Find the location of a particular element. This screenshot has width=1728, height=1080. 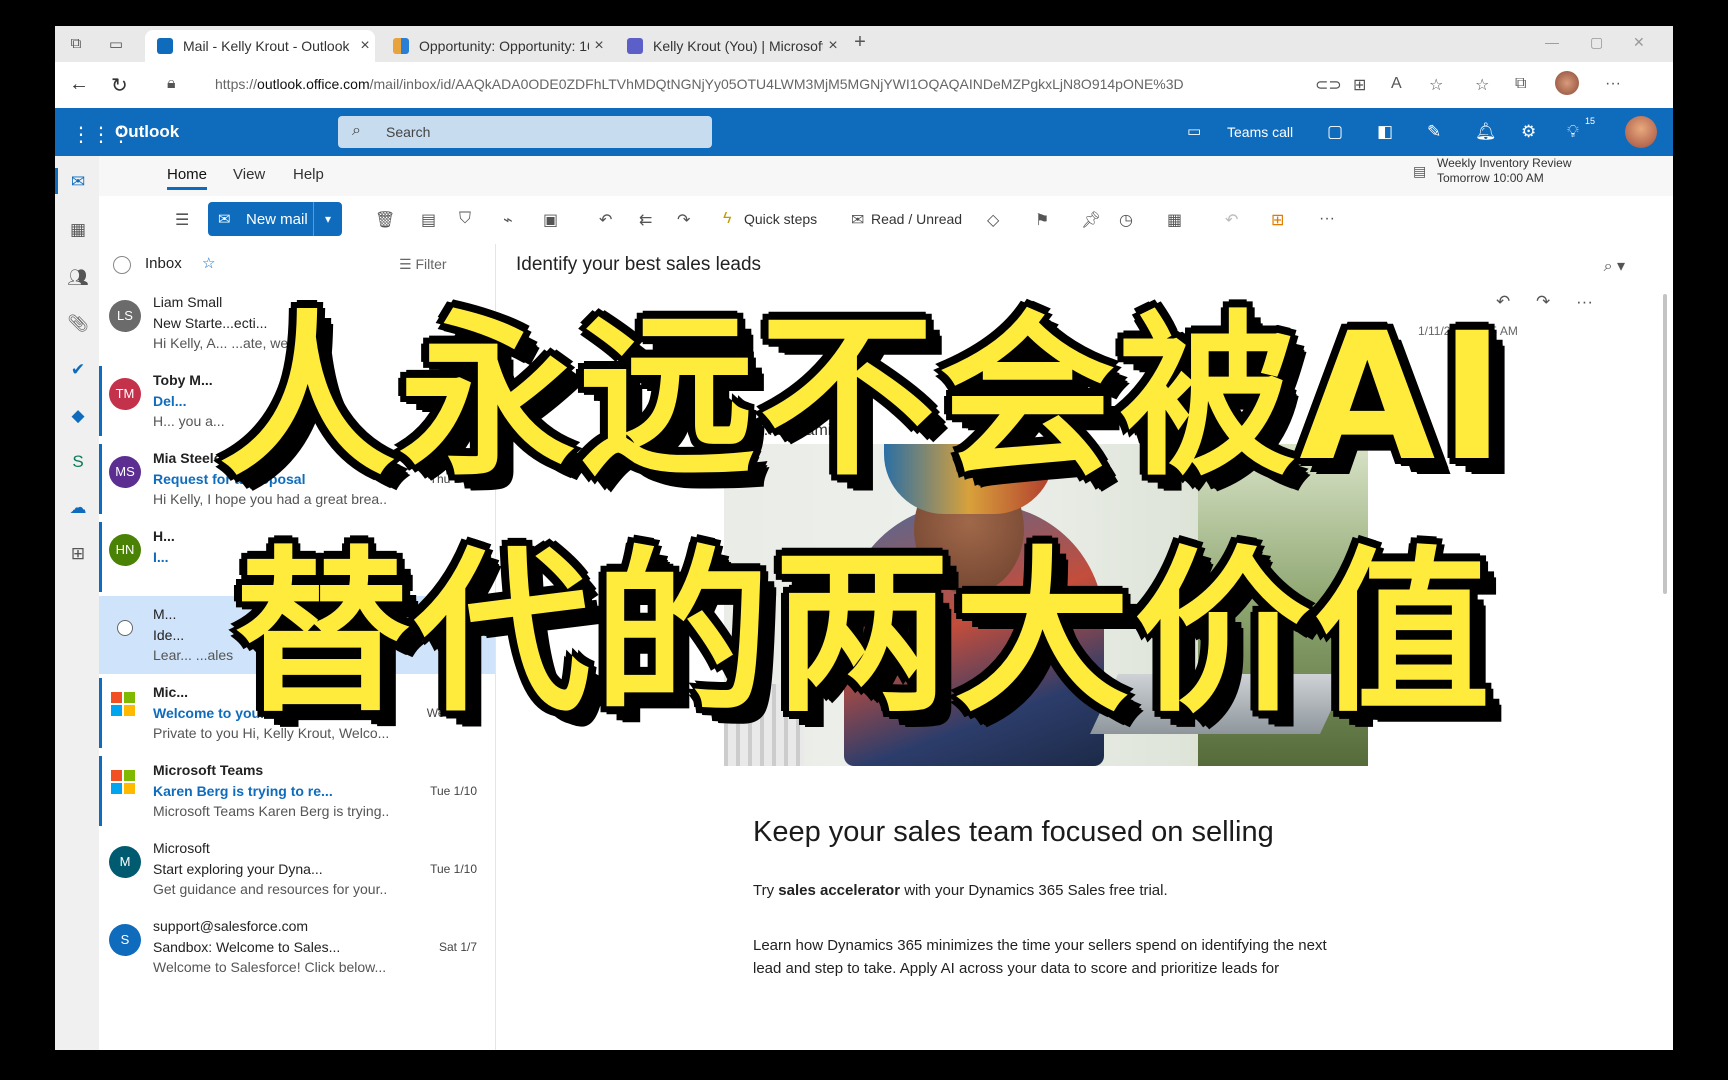

window-close-icon: ✕ is located at coordinates (1639, 42).